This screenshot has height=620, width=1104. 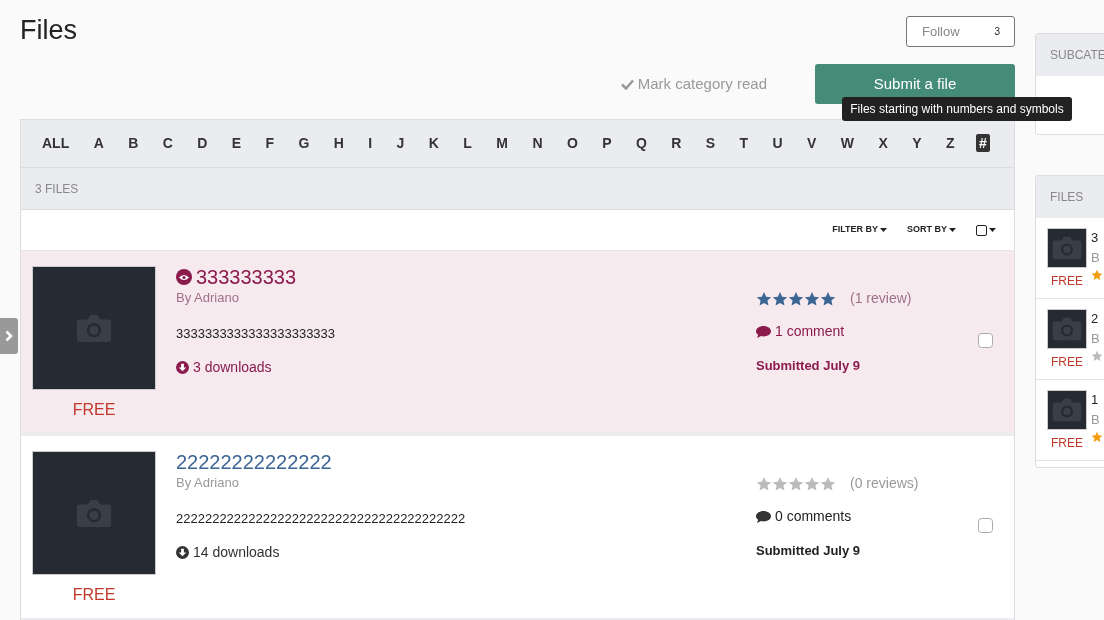 I want to click on file-description: 3333333333333333333333, so click(x=256, y=333).